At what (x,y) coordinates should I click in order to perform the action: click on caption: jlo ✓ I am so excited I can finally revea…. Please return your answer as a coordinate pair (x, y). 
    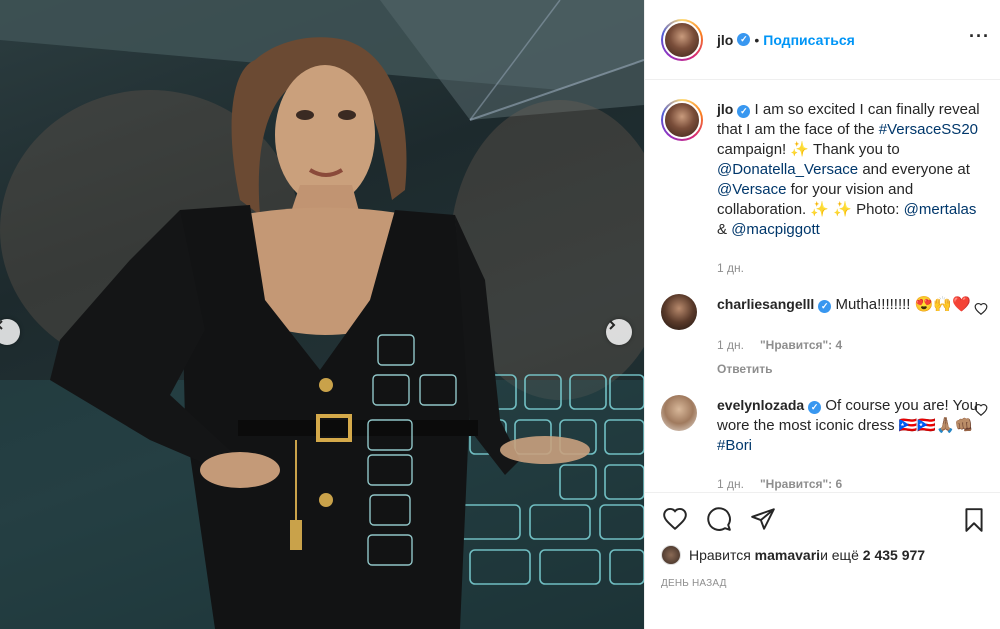
    Looking at the image, I should click on (822, 179).